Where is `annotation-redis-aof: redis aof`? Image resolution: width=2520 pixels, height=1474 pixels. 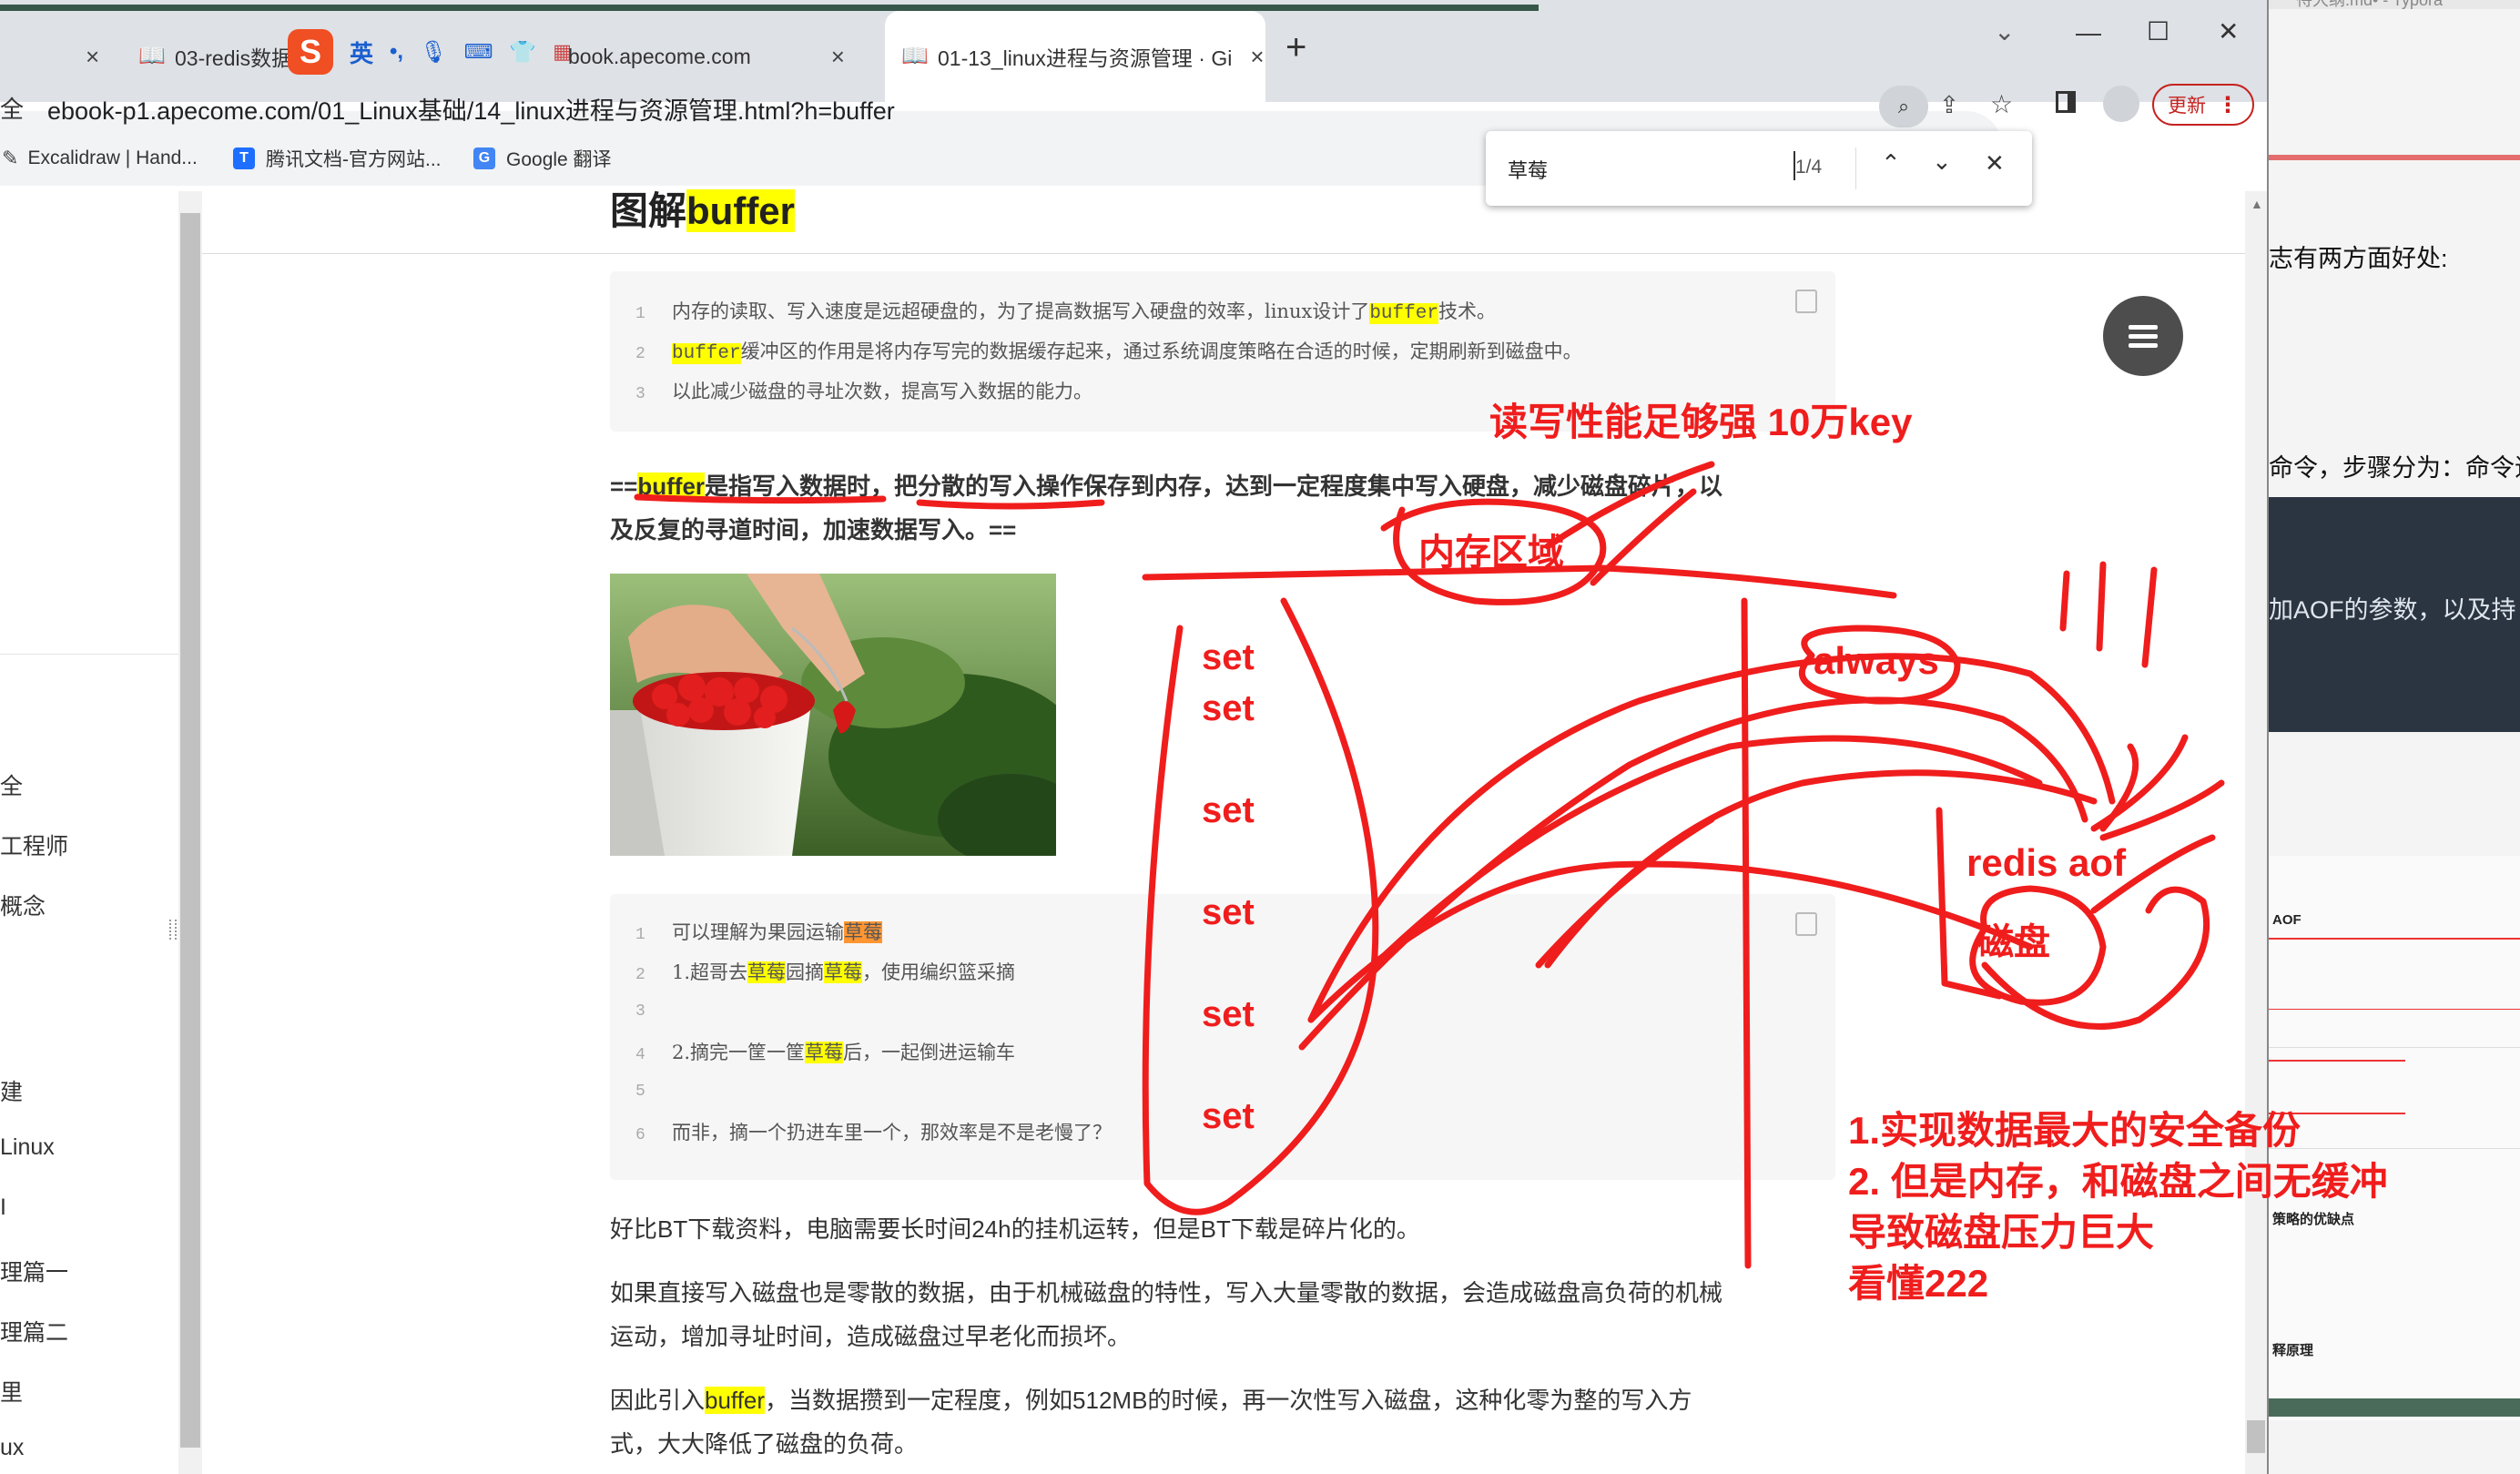 annotation-redis-aof: redis aof is located at coordinates (2046, 863).